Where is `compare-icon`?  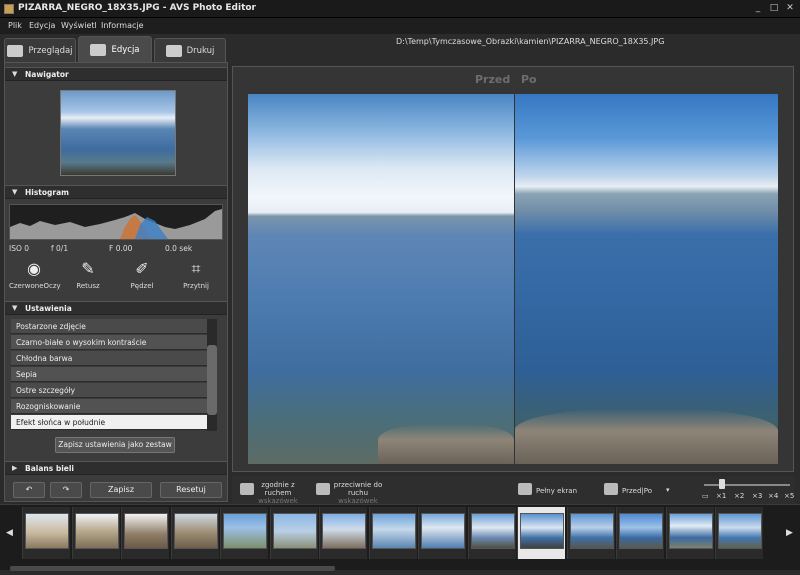 compare-icon is located at coordinates (611, 489).